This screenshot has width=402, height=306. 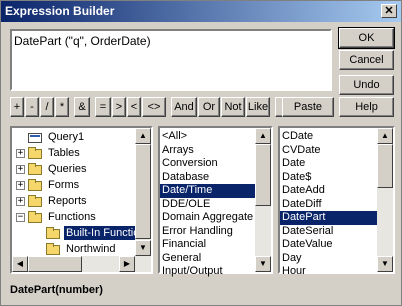 What do you see at coordinates (328, 191) in the screenshot?
I see `list-item: DateAdd` at bounding box center [328, 191].